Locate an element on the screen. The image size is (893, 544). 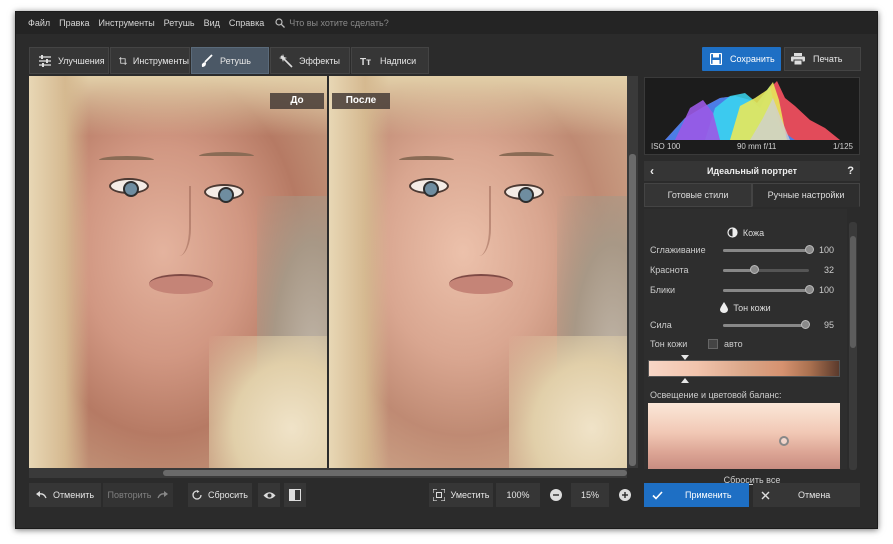
zoom-in-icon is located at coordinates (625, 495).